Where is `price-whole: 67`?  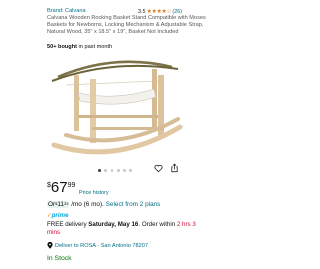 price-whole: 67 is located at coordinates (59, 187).